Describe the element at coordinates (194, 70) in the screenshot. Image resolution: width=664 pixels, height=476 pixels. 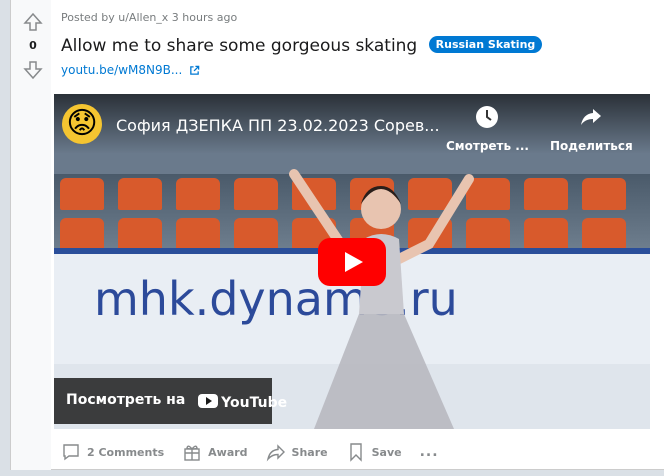
I see `external-link-icon` at that location.